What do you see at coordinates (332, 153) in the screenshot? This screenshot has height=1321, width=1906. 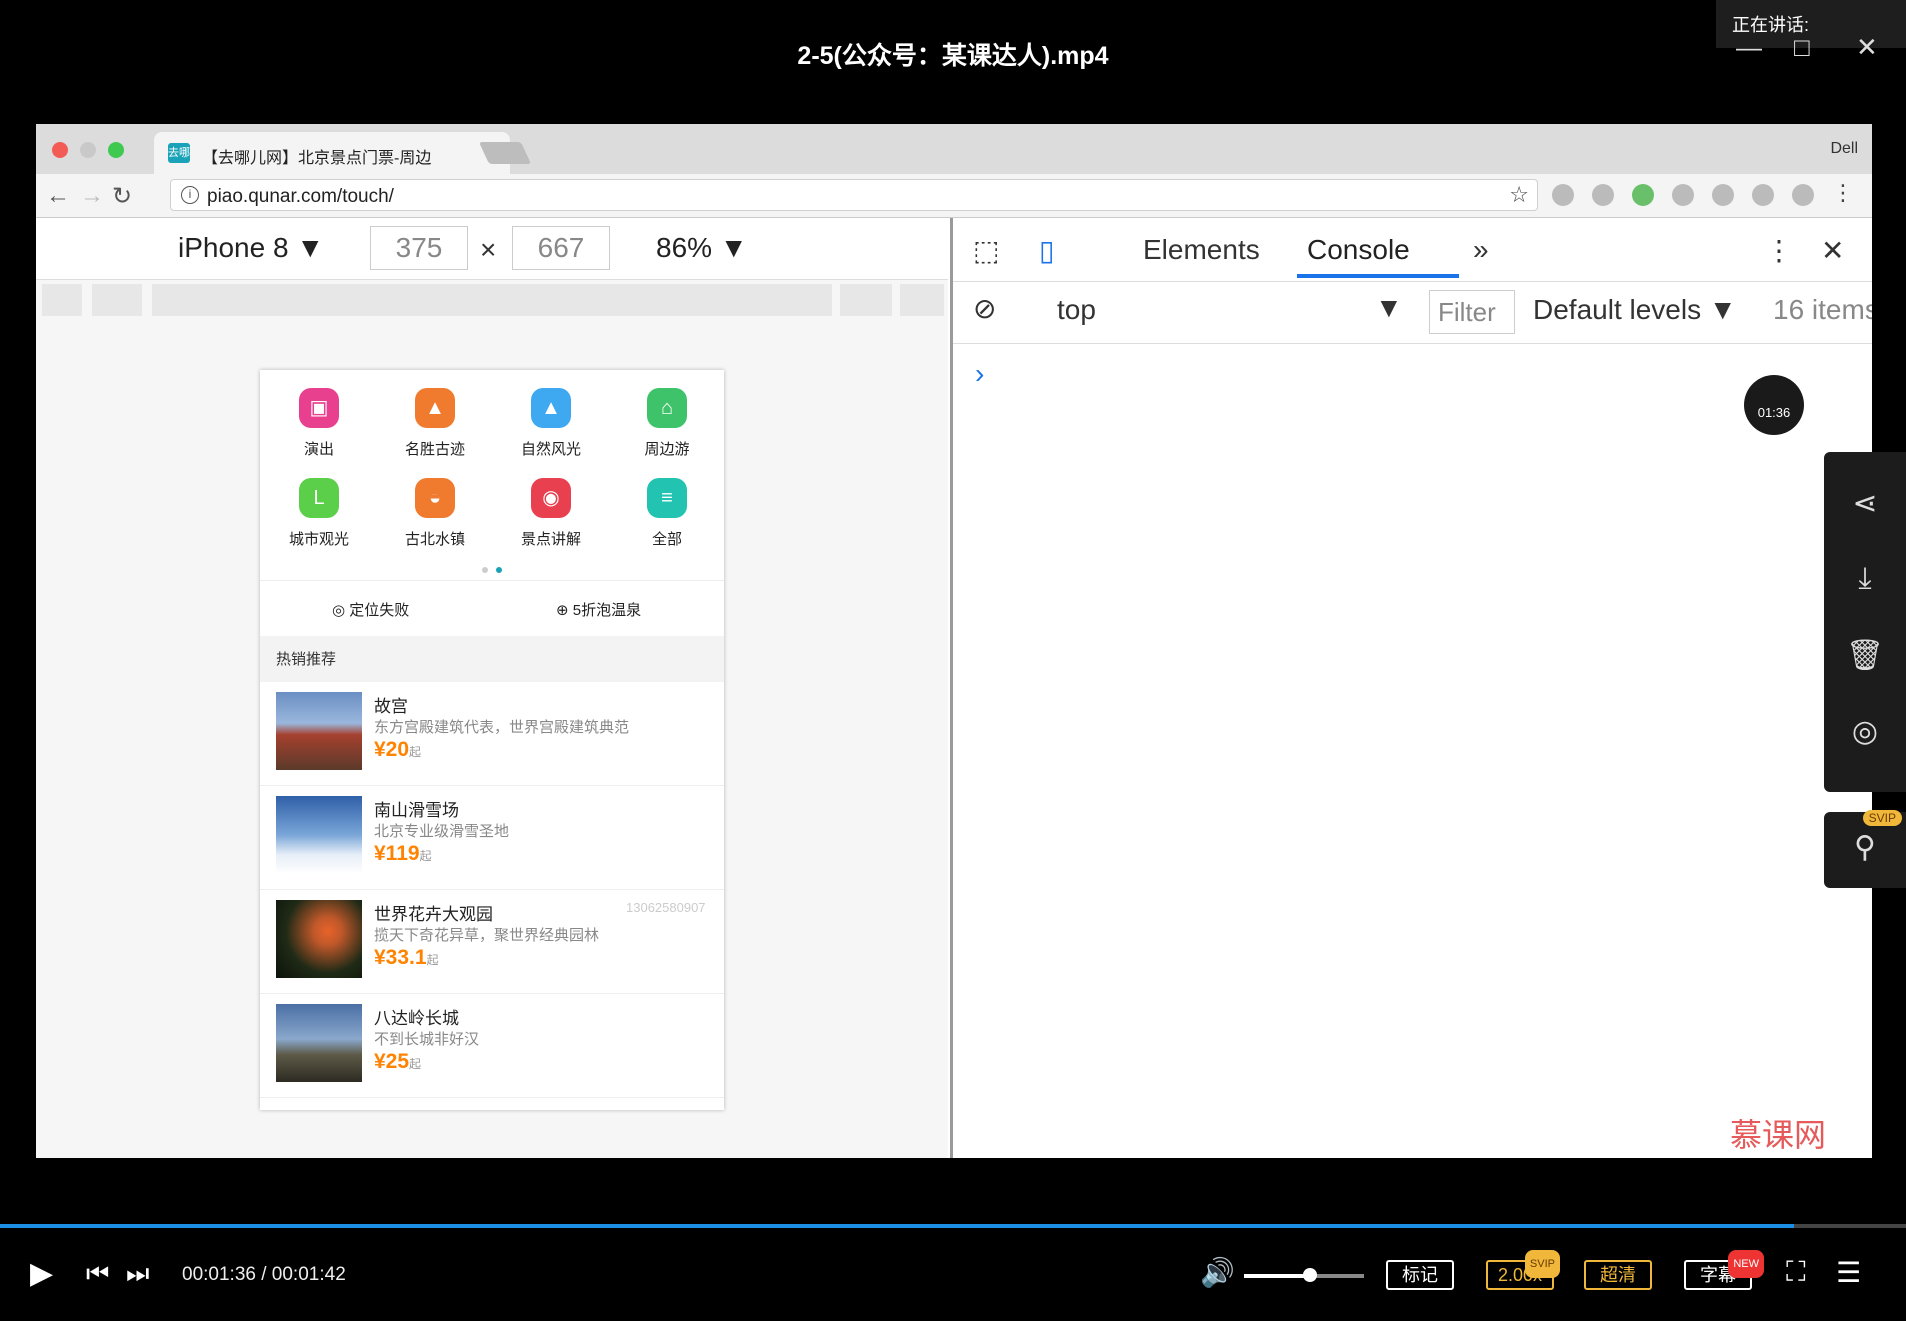 I see `browser-tab: 去哪 【去哪儿网】北京景点门票-周边 ✕` at bounding box center [332, 153].